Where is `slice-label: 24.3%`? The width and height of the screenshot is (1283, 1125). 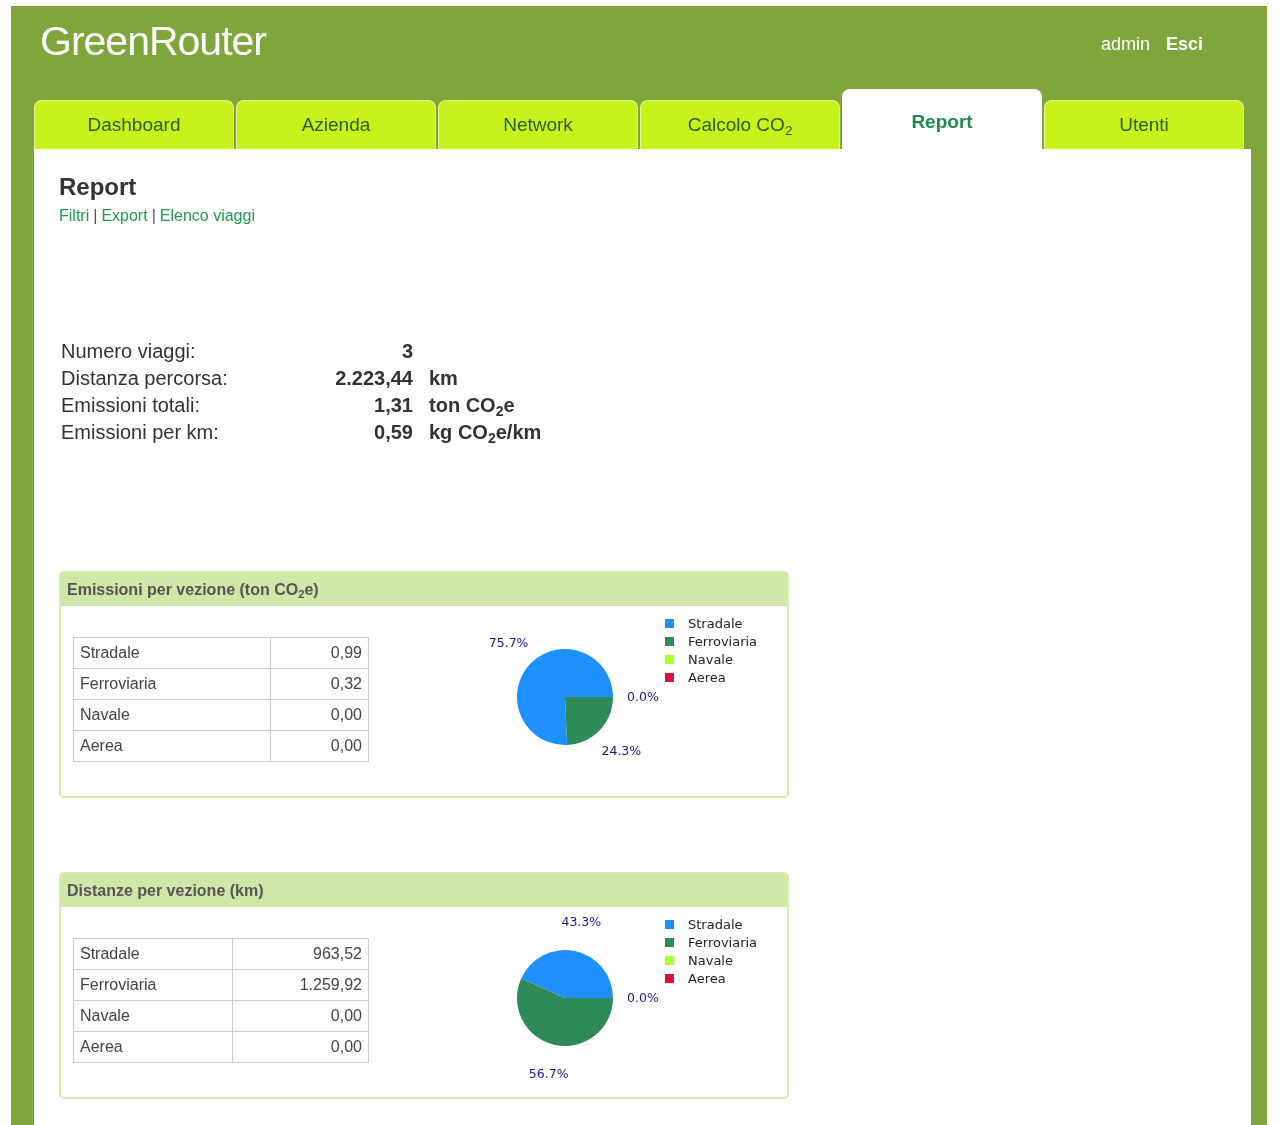 slice-label: 24.3% is located at coordinates (621, 750).